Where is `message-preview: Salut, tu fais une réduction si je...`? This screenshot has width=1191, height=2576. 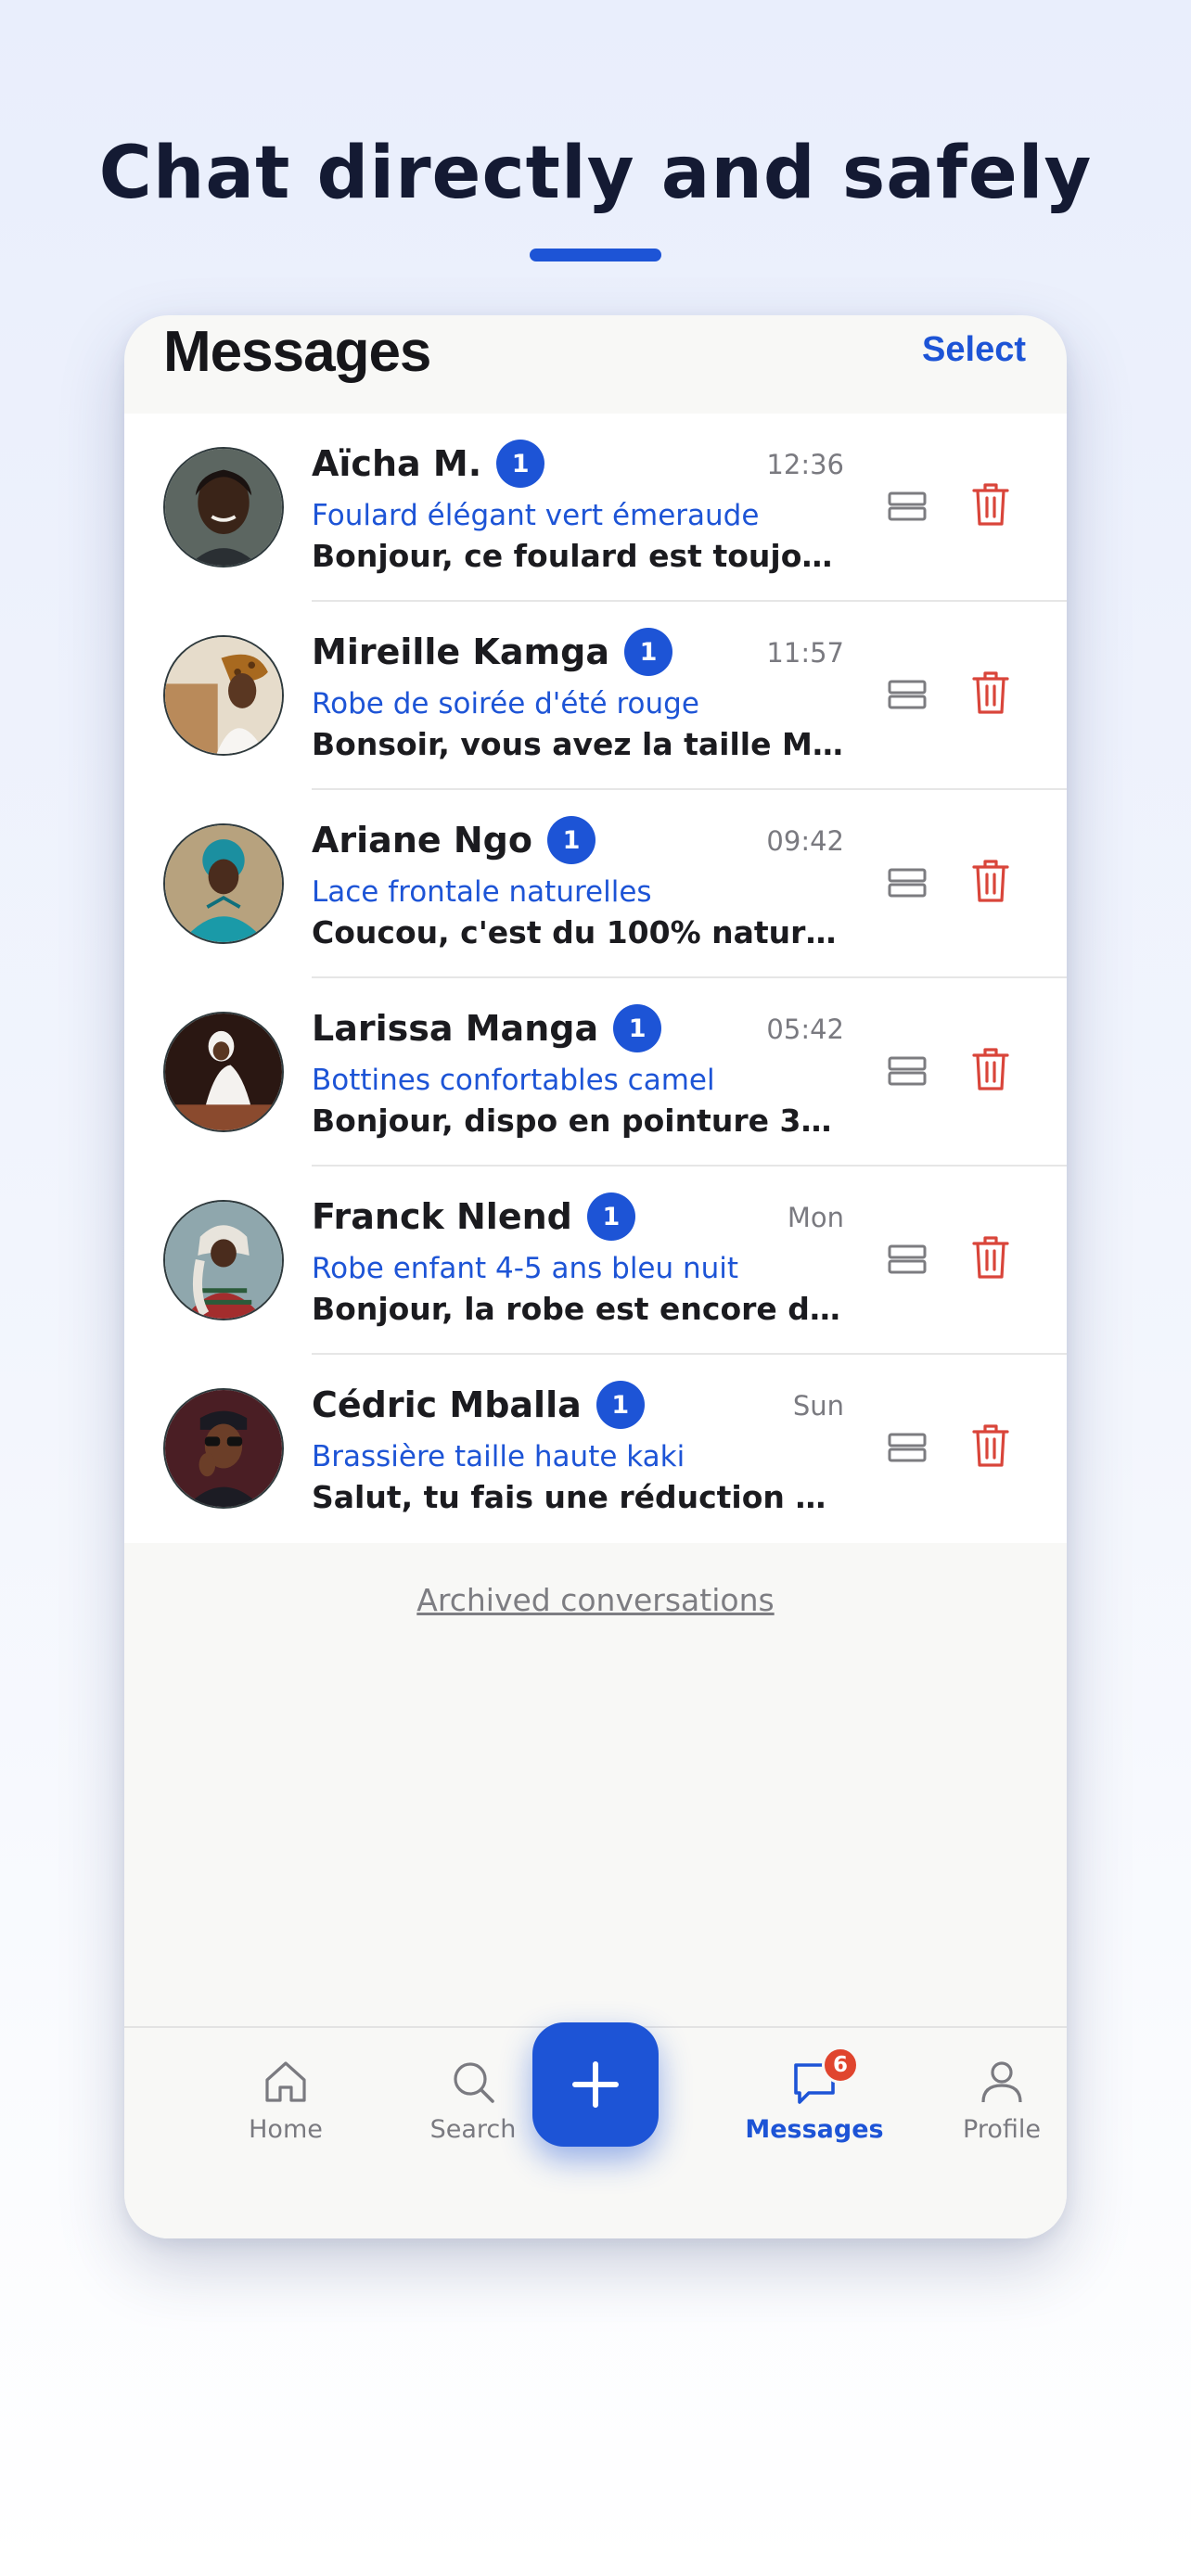
message-preview: Salut, tu fais une réduction si je... is located at coordinates (578, 1497).